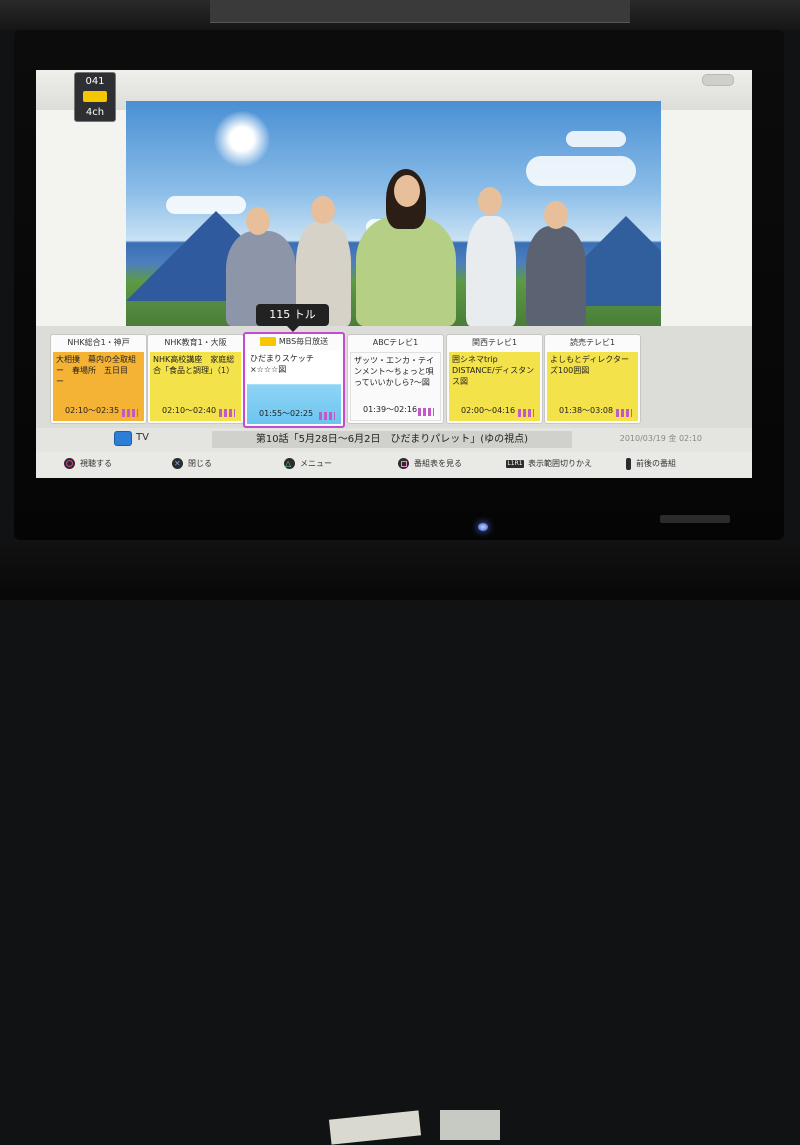 This screenshot has width=800, height=1145. I want to click on program-title: 囲シネマtrip DISTANCE/ディスタンス図, so click(493, 370).